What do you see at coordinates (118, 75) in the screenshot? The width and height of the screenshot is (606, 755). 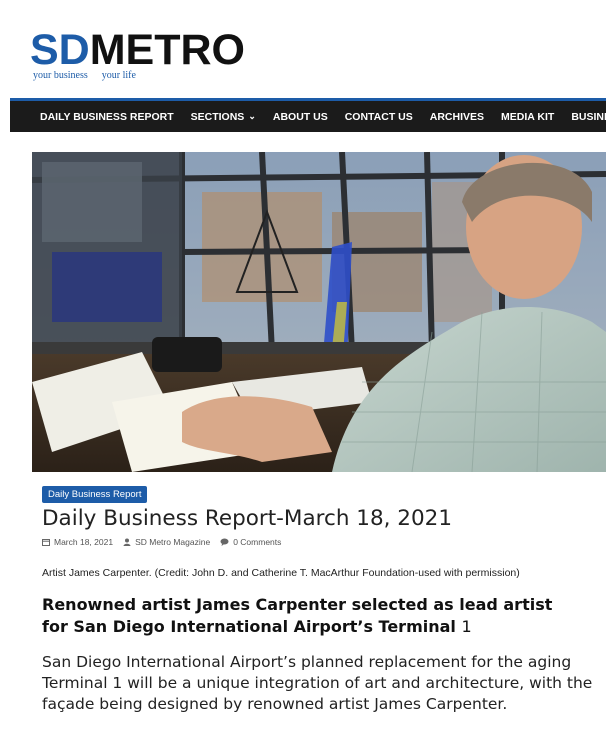 I see `tagline-life: your life` at bounding box center [118, 75].